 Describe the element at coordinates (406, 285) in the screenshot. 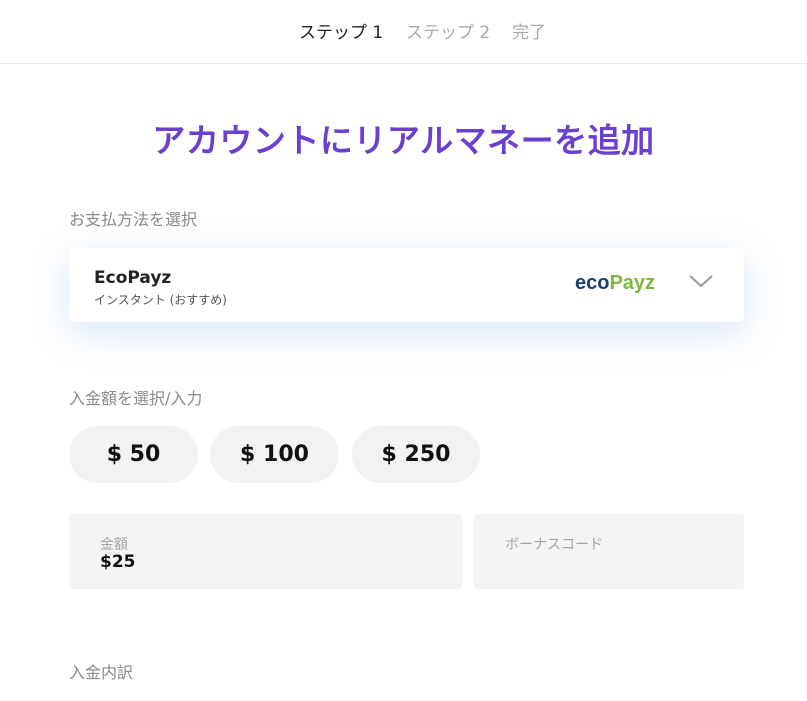

I see `payment-method-dropdown: EcoPayz インスタント (おすすめ) ecoPayz` at that location.